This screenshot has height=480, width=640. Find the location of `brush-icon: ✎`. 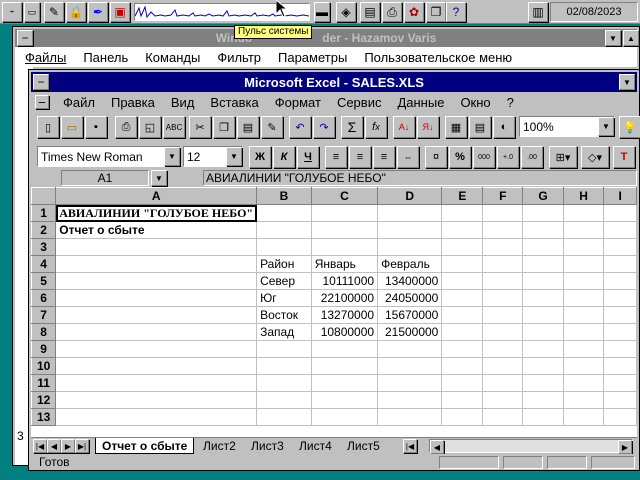

brush-icon: ✎ is located at coordinates (54, 12).